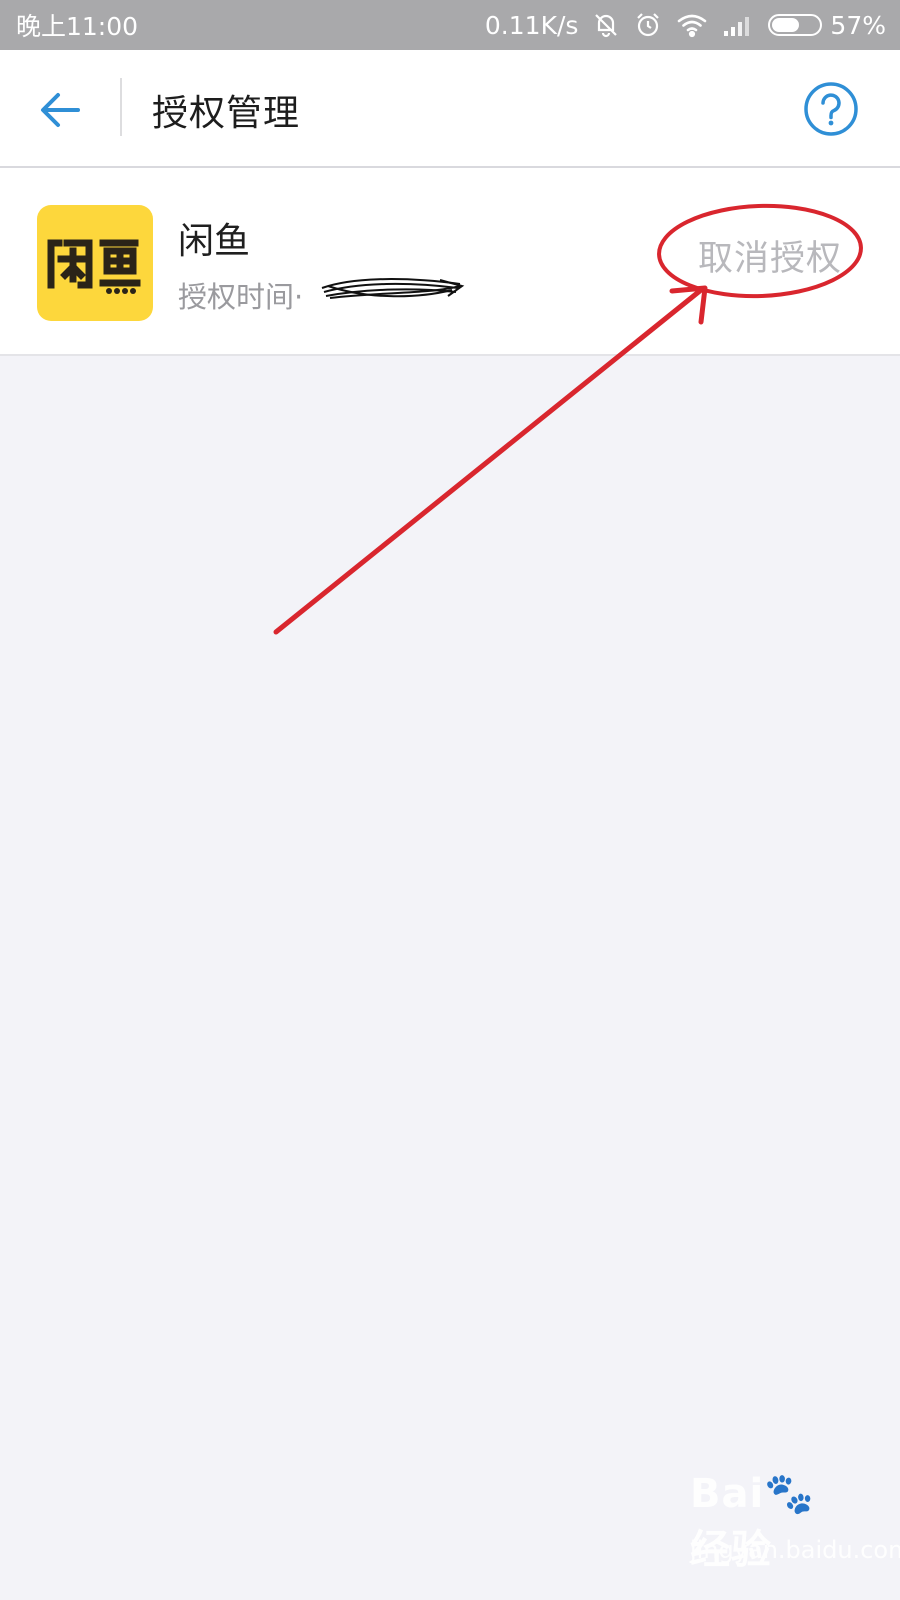 This screenshot has width=900, height=1600. What do you see at coordinates (692, 25) in the screenshot?
I see `wifi-icon` at bounding box center [692, 25].